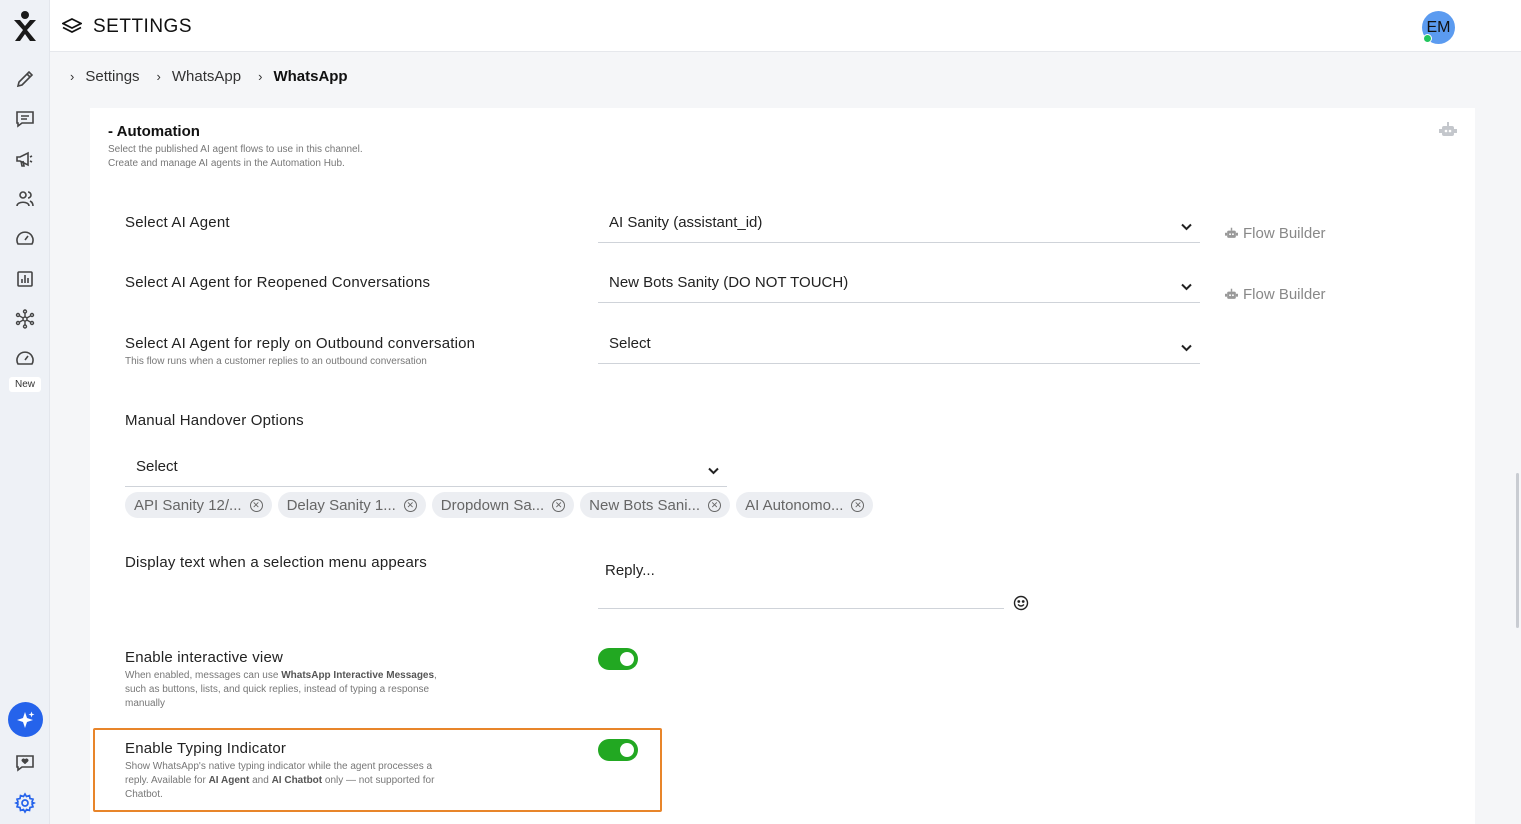 This screenshot has width=1521, height=824. Describe the element at coordinates (655, 505) in the screenshot. I see `handover-chip: New Bots Sani... ✕` at that location.